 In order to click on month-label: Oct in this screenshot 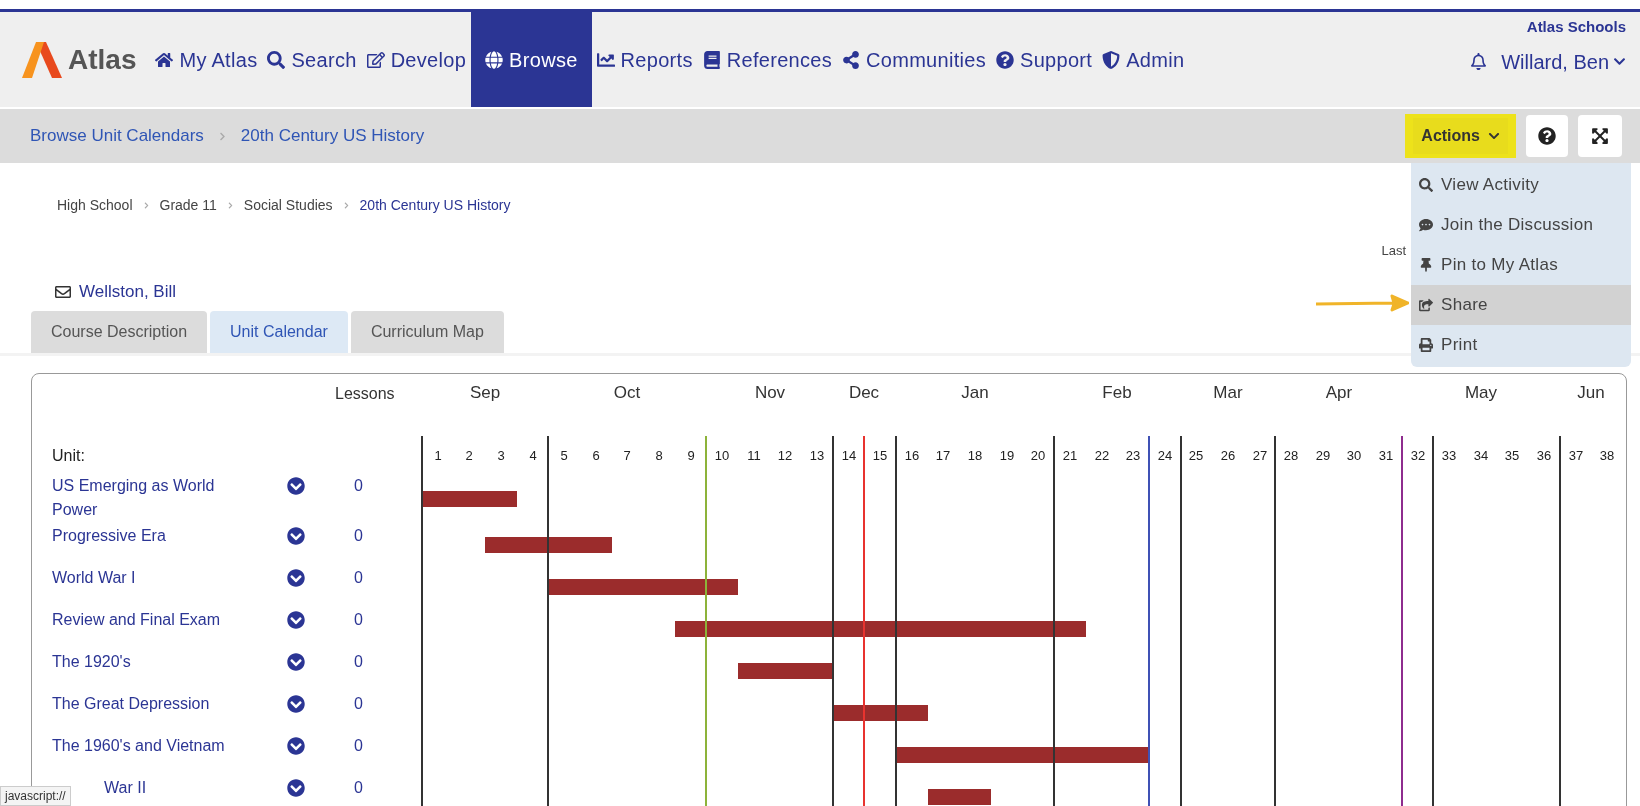, I will do `click(627, 392)`.